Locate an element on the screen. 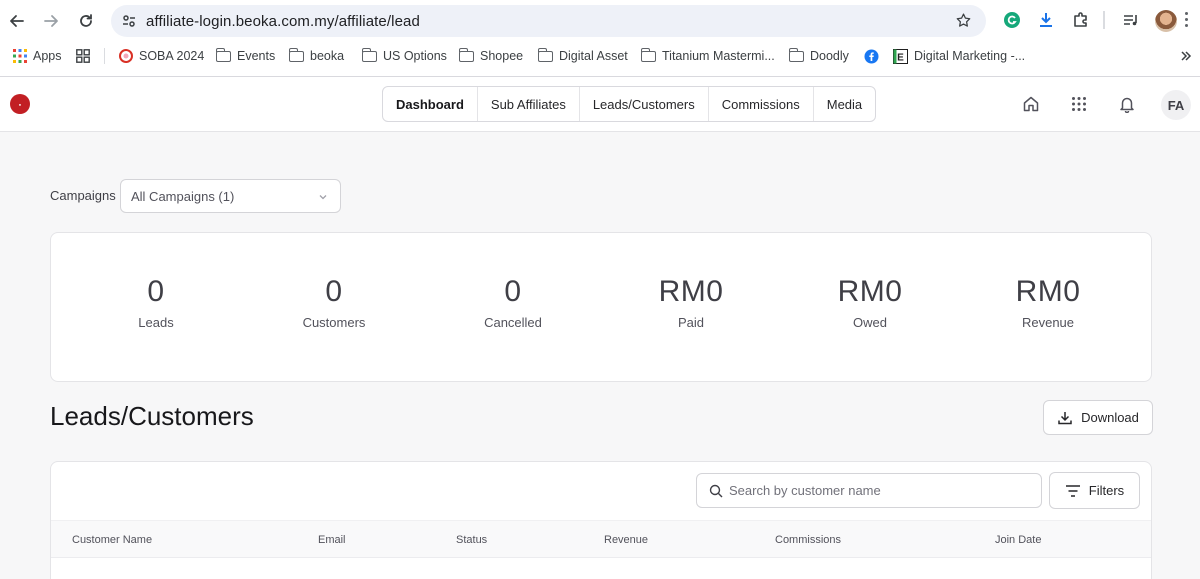  stat-customers: 0 Customers is located at coordinates (334, 281).